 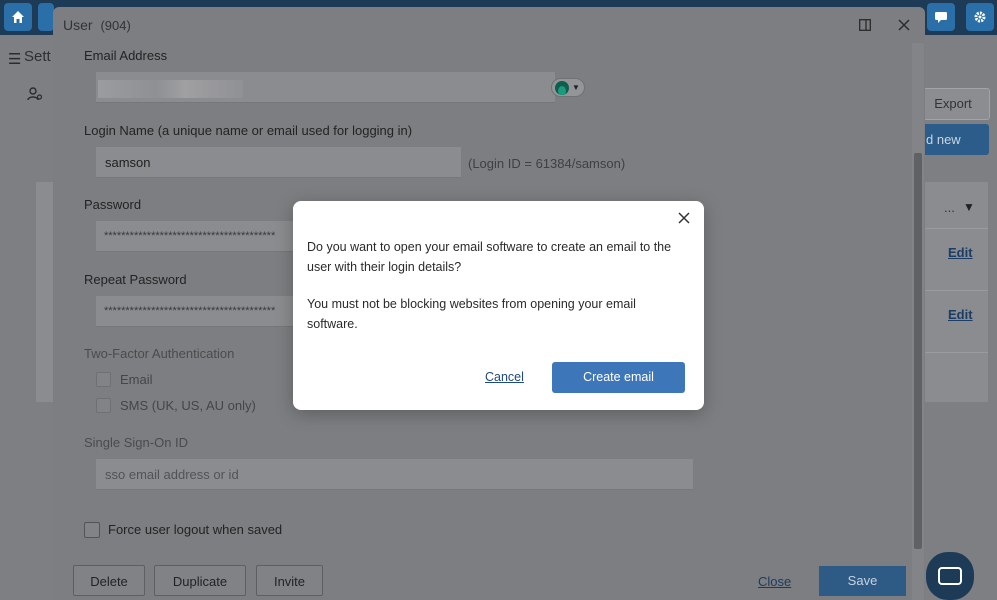 What do you see at coordinates (489, 25) in the screenshot?
I see `modal-header: User (904)` at bounding box center [489, 25].